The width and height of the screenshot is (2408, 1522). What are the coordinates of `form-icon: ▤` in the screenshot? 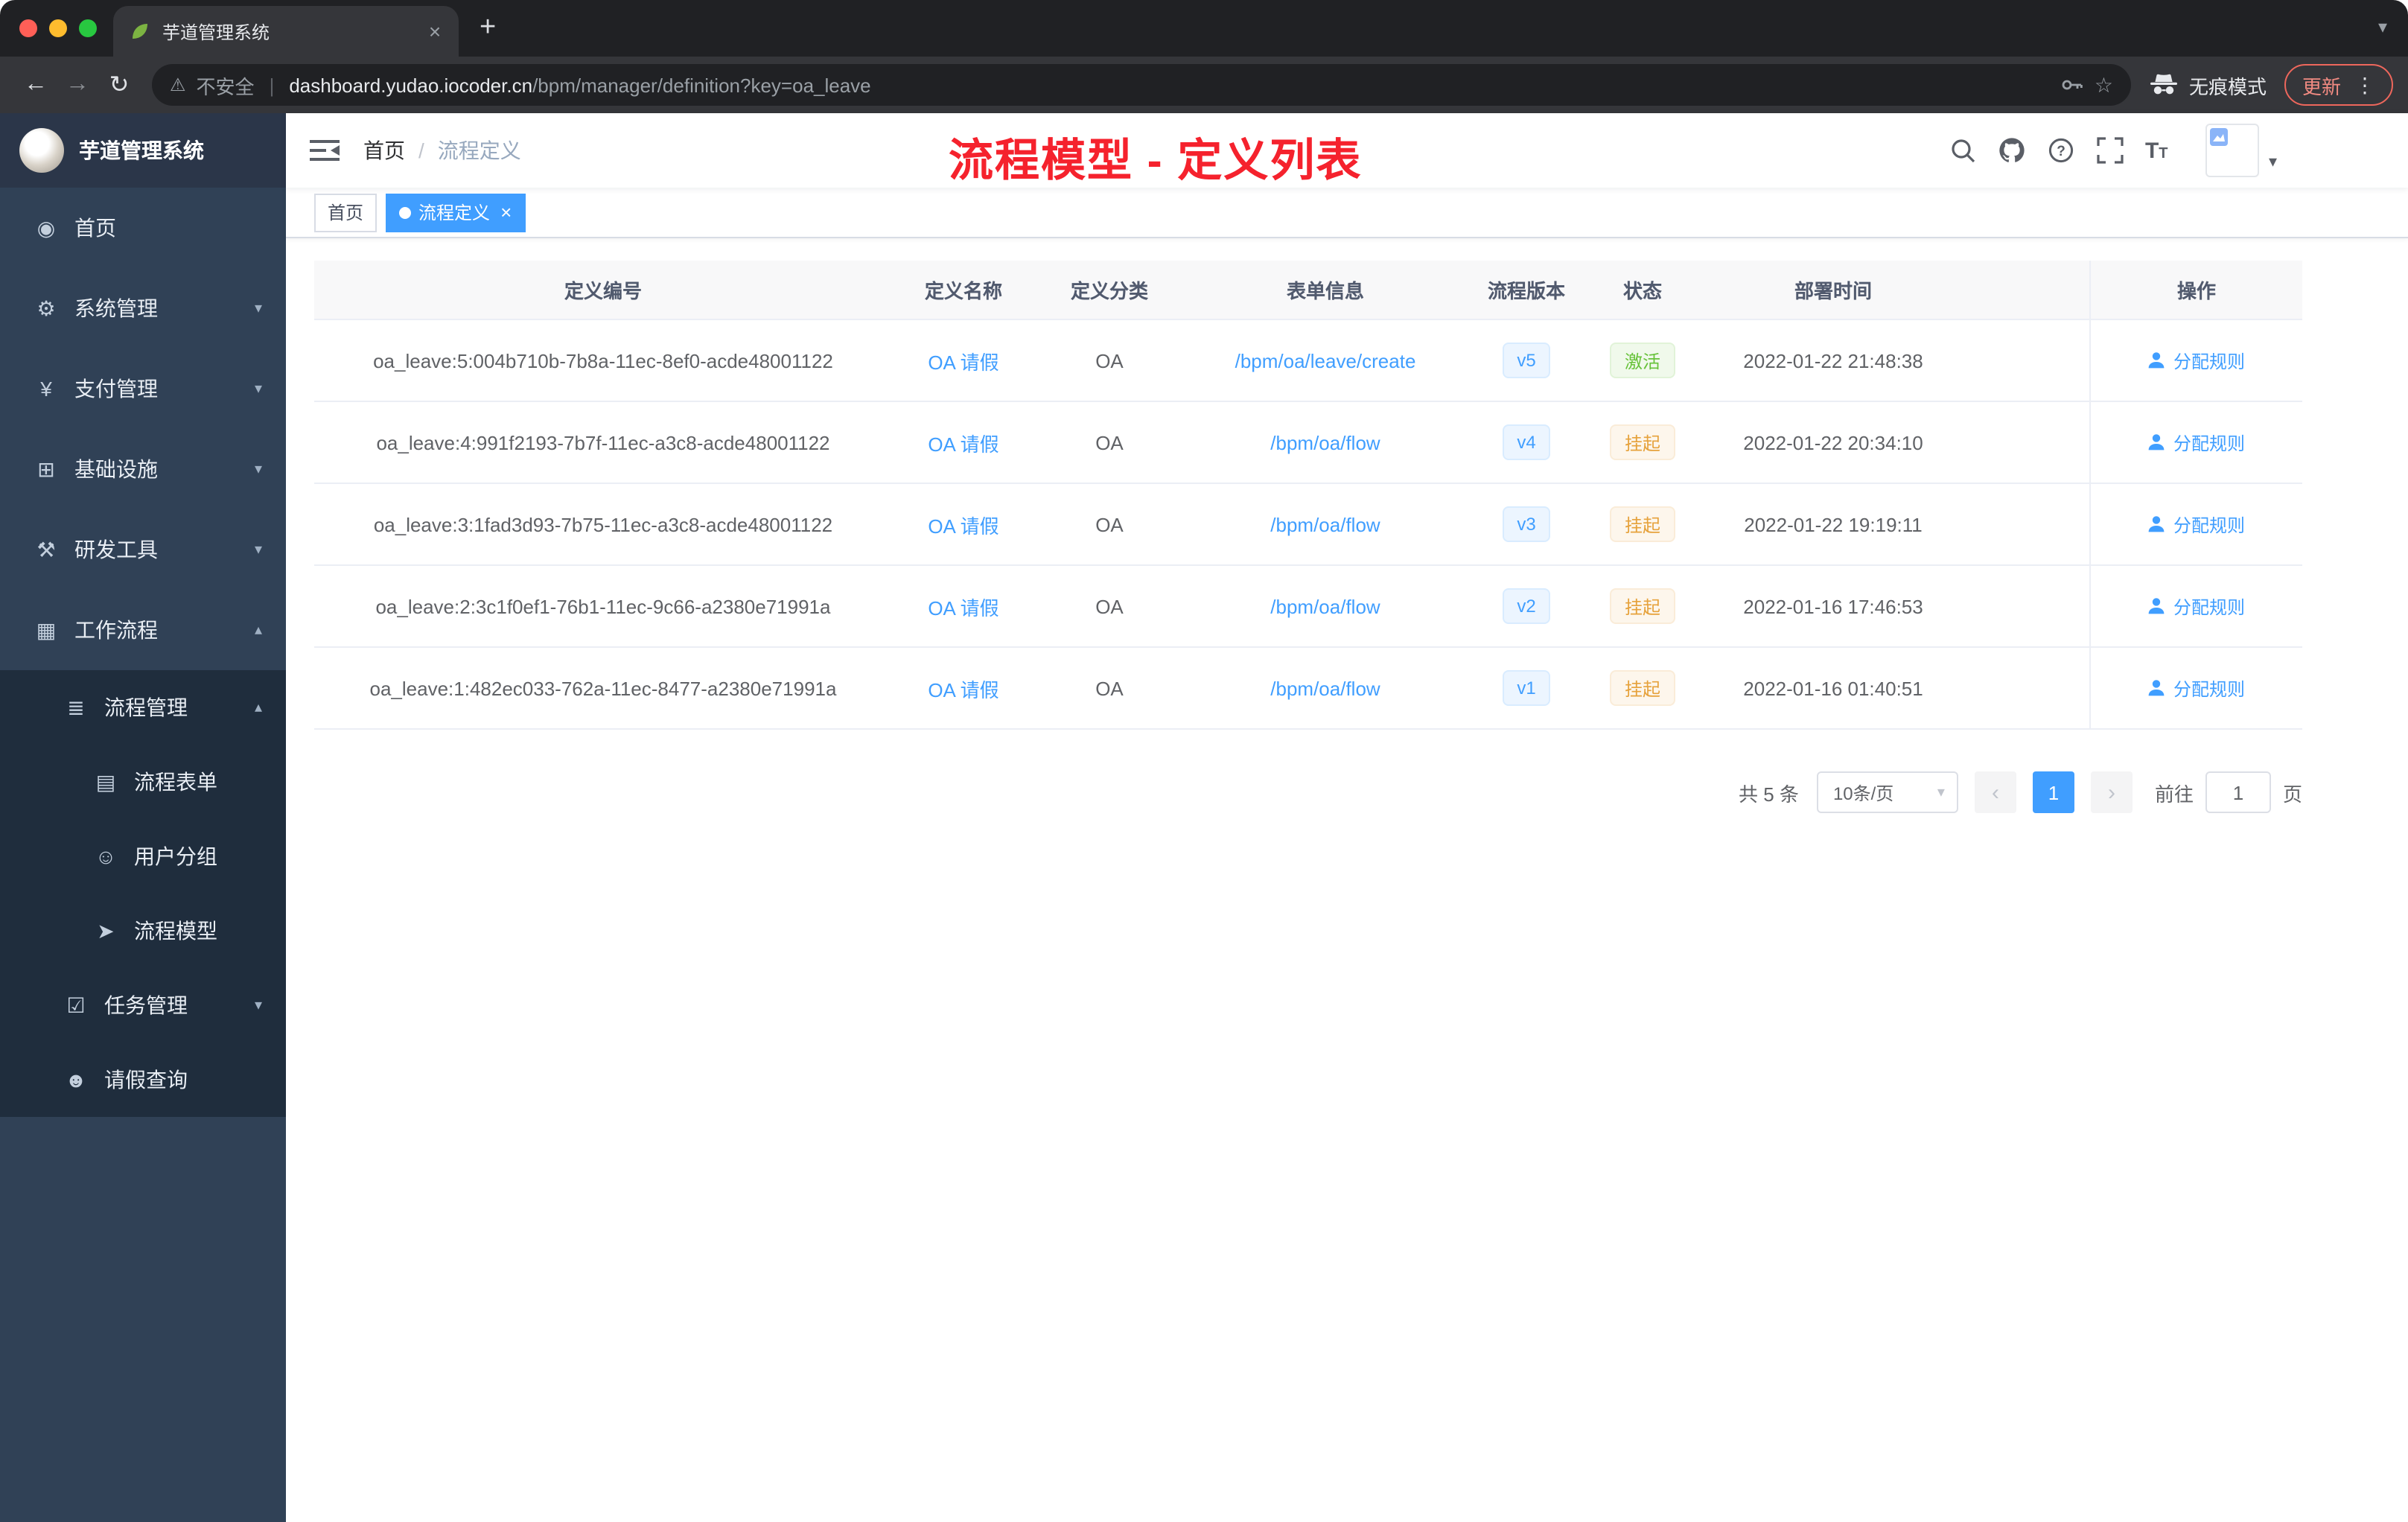 It's located at (105, 781).